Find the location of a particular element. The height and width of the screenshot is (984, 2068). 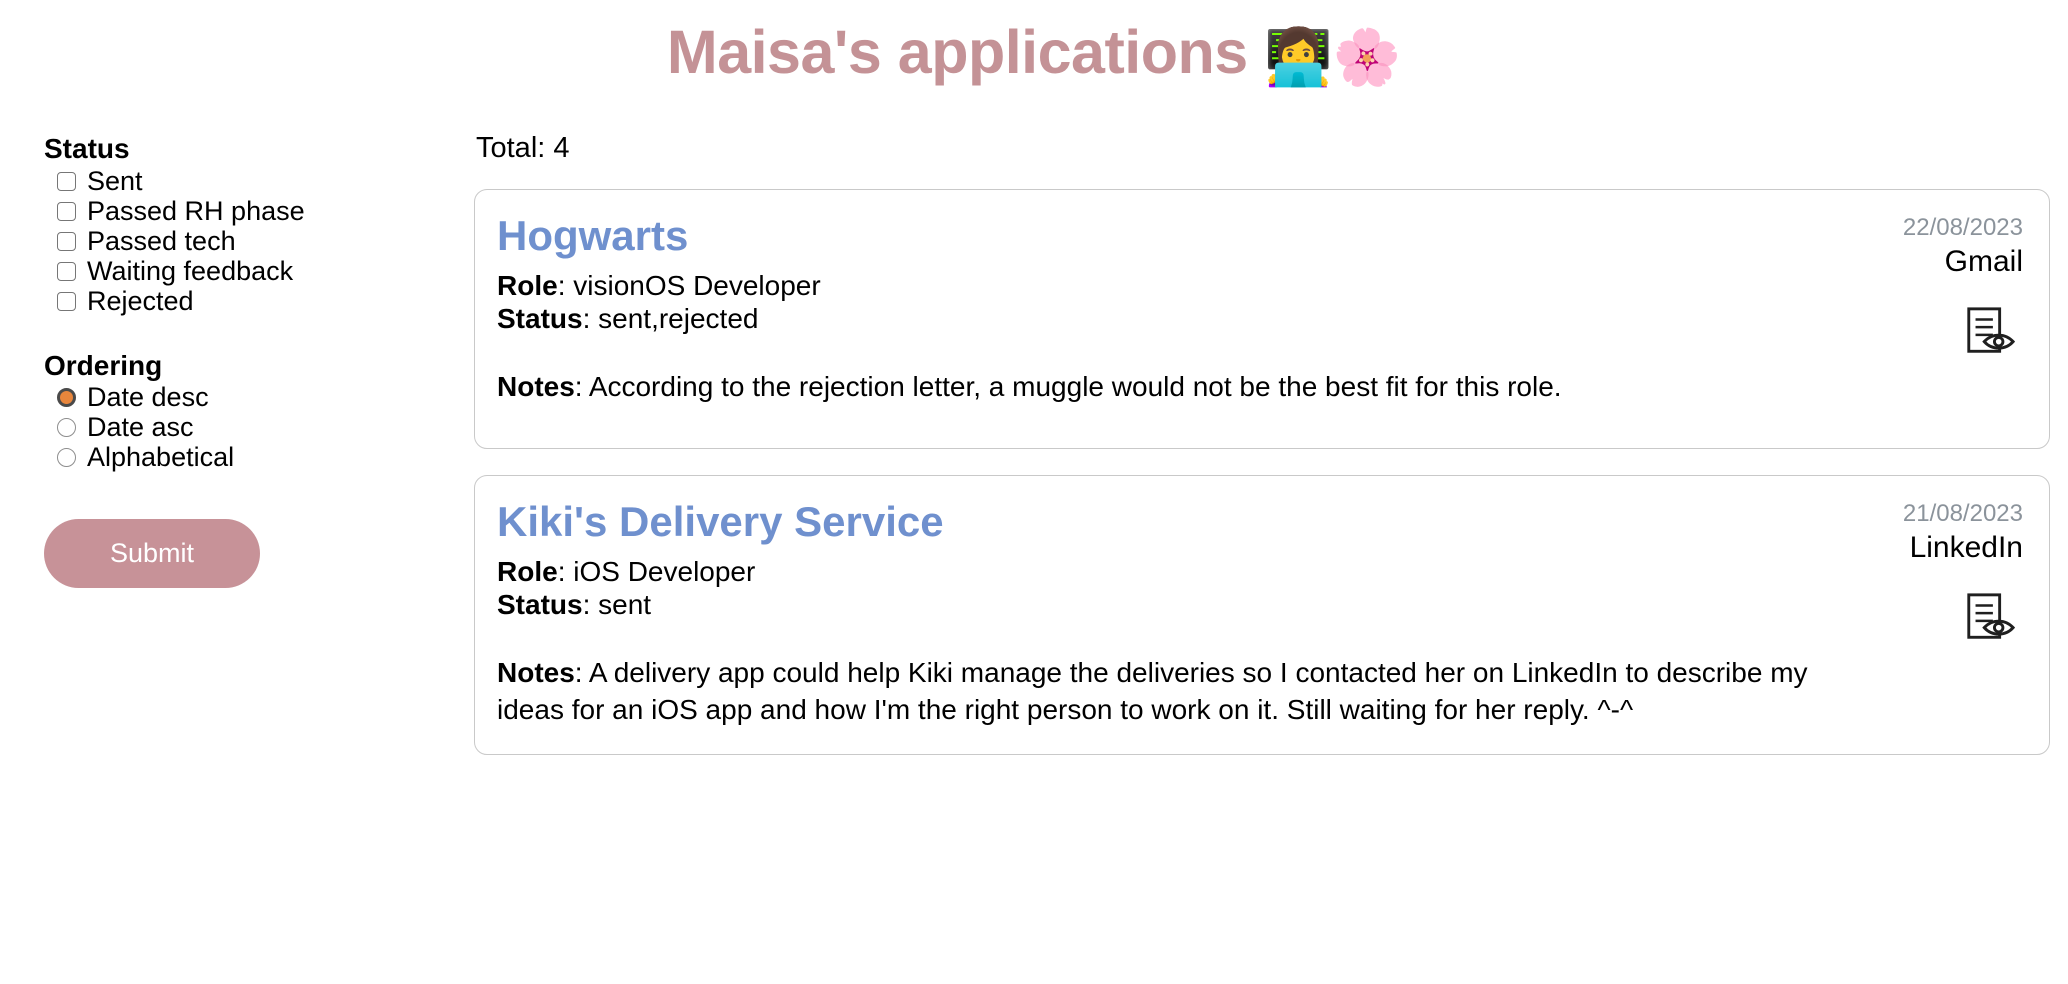

woman-technologist-emoji-icon: 👩‍💻 is located at coordinates (1298, 57).